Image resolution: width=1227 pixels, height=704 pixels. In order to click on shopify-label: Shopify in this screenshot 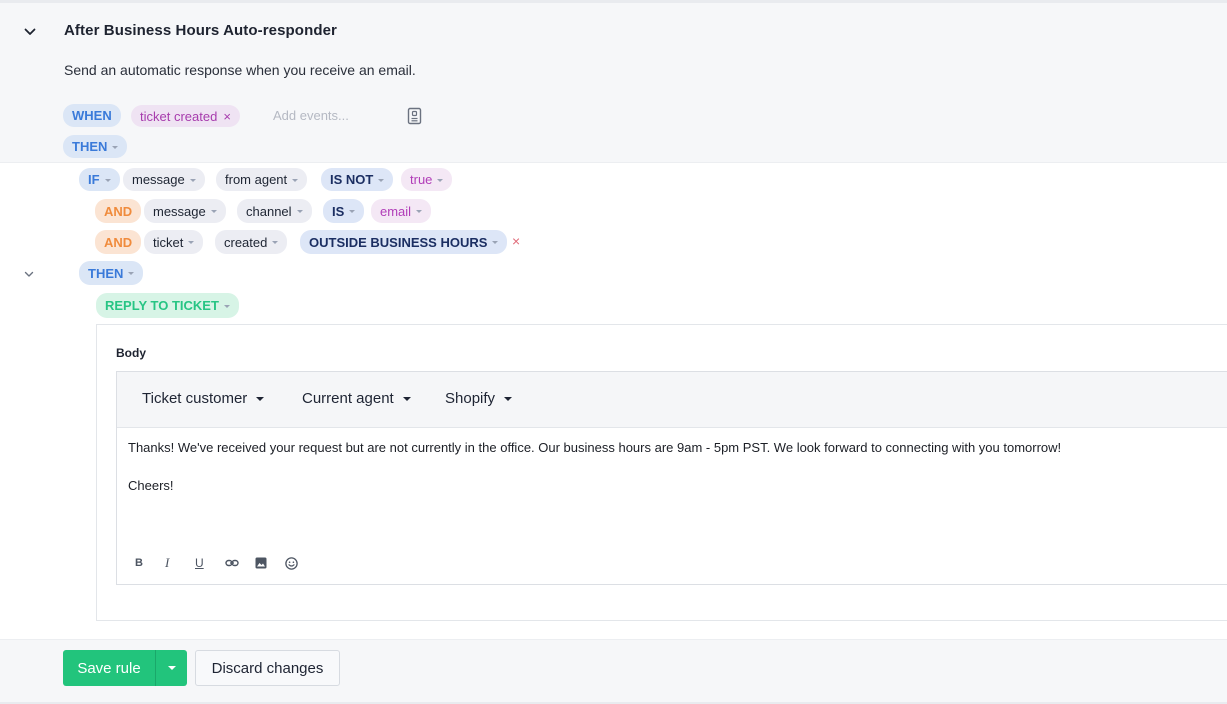, I will do `click(470, 398)`.